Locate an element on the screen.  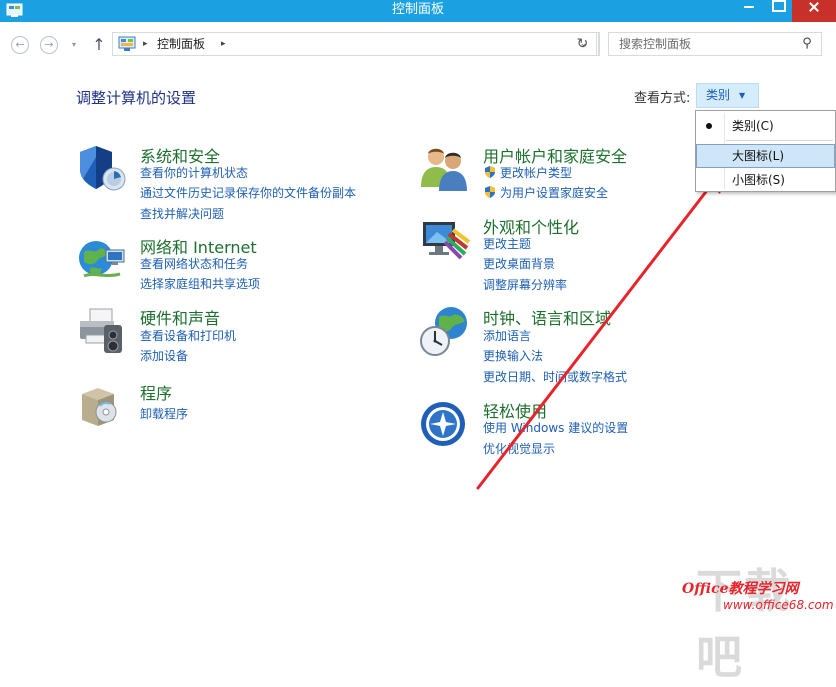
menu-item-label: 类别(C) is located at coordinates (753, 126).